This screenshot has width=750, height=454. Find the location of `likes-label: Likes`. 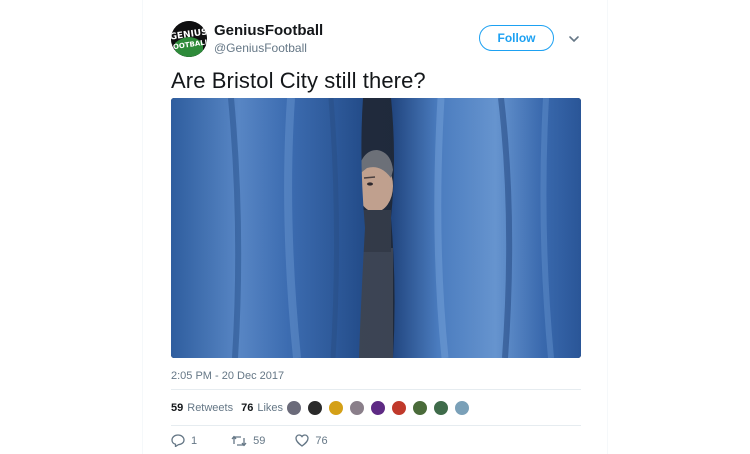

likes-label: Likes is located at coordinates (270, 408).